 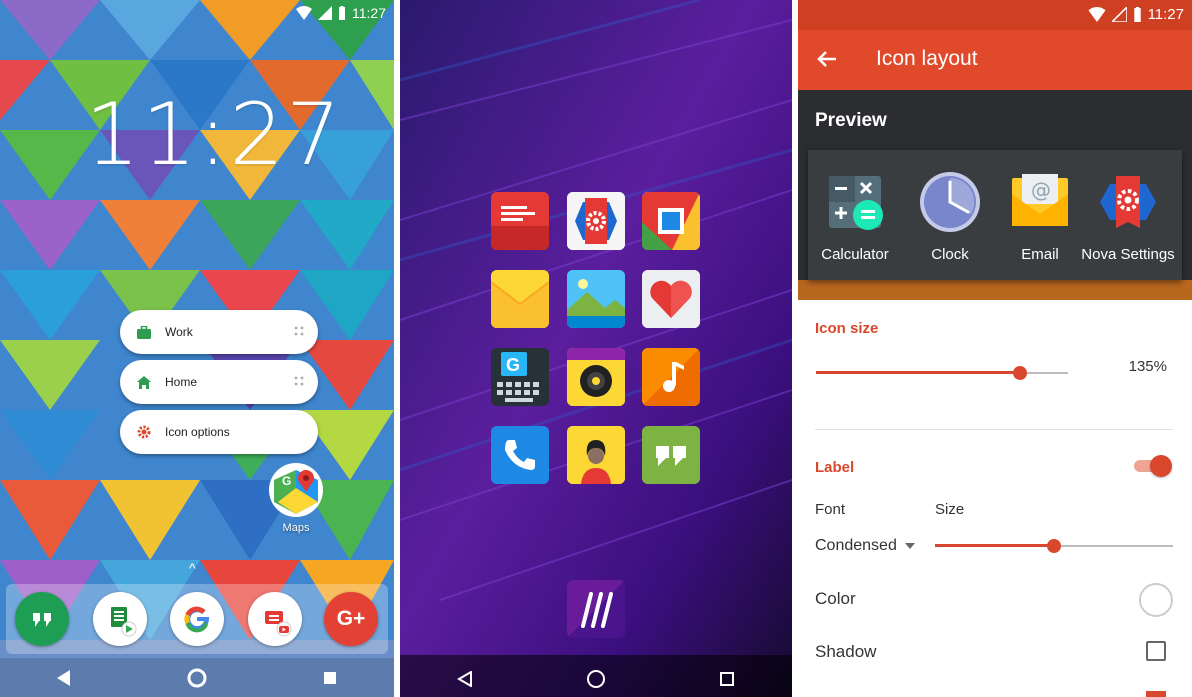 I want to click on icon-size-slider-thumb, so click(x=1020, y=373).